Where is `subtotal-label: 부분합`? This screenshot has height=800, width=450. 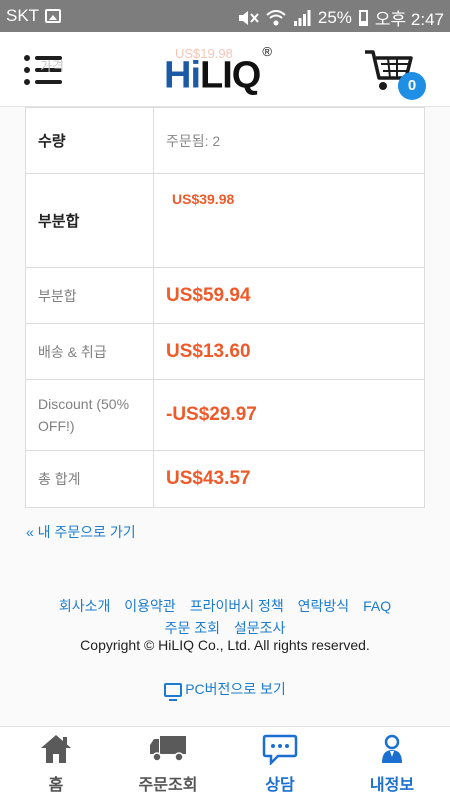 subtotal-label: 부분합 is located at coordinates (89, 295).